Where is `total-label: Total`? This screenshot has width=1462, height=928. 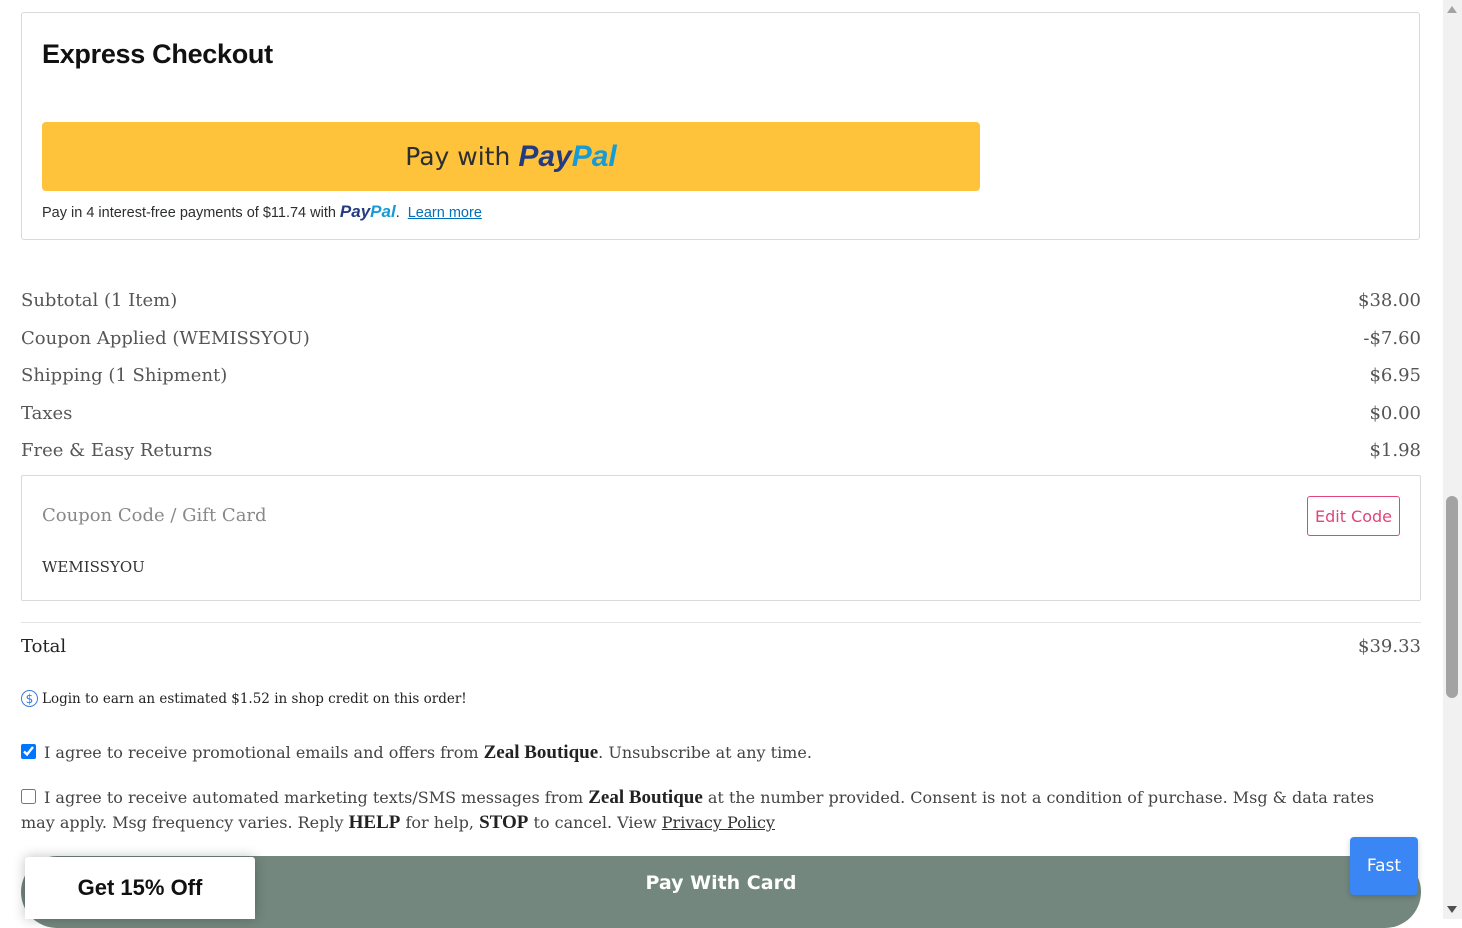 total-label: Total is located at coordinates (44, 646).